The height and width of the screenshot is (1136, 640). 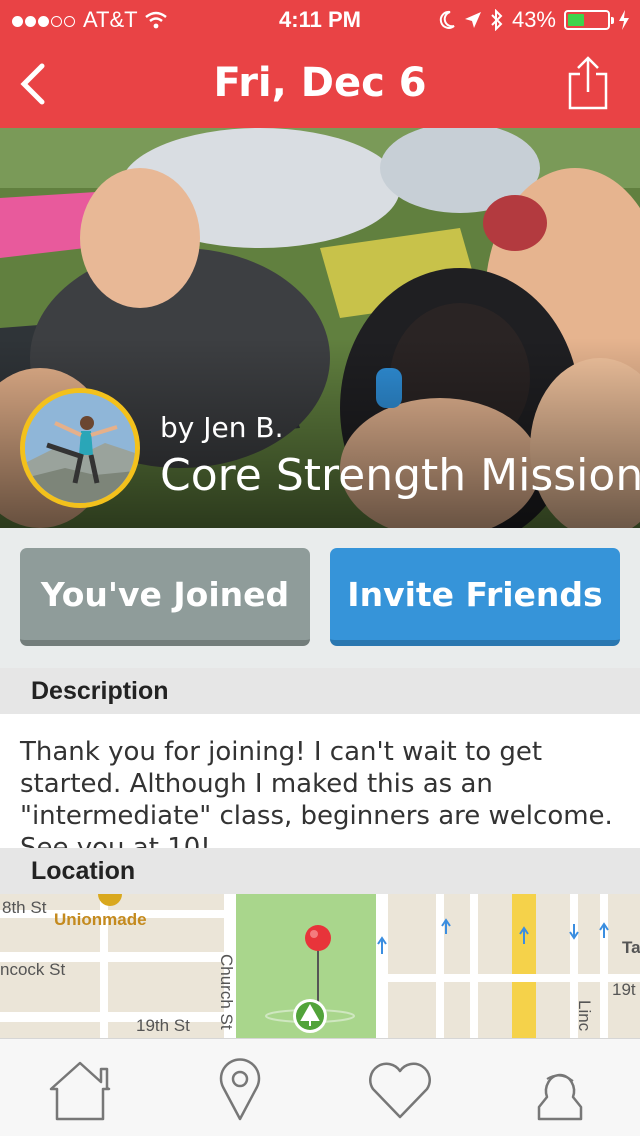 I want to click on host-avatar, so click(x=80, y=448).